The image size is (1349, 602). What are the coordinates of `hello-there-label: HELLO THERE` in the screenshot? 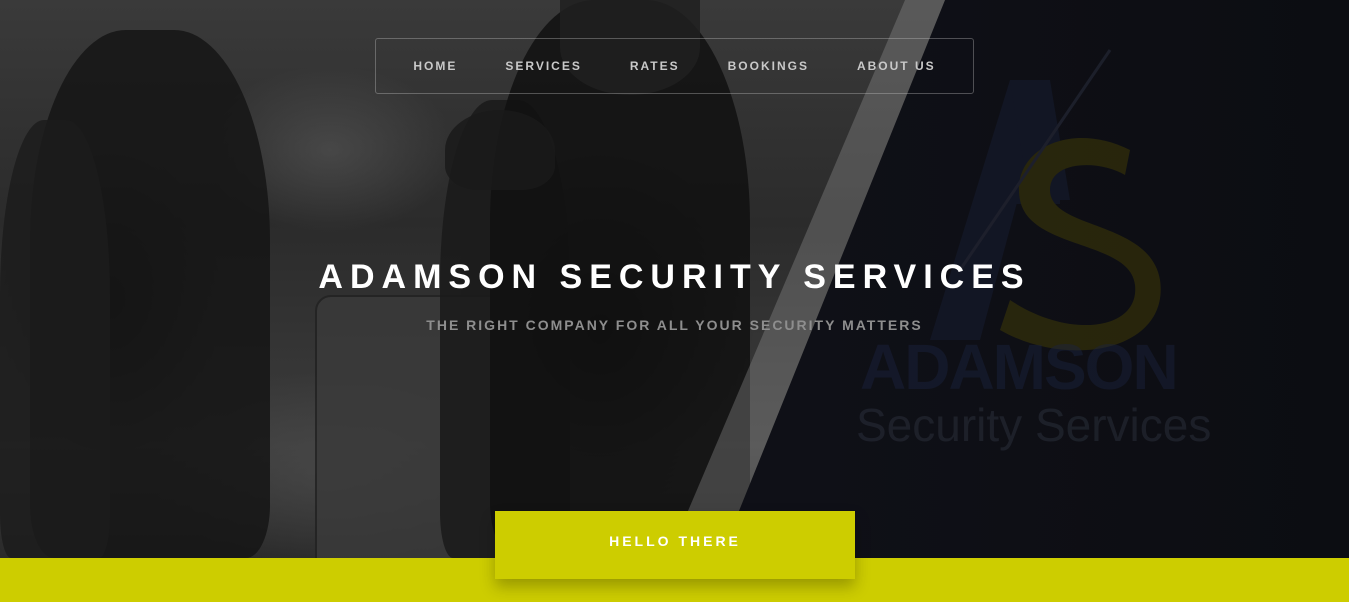 It's located at (675, 541).